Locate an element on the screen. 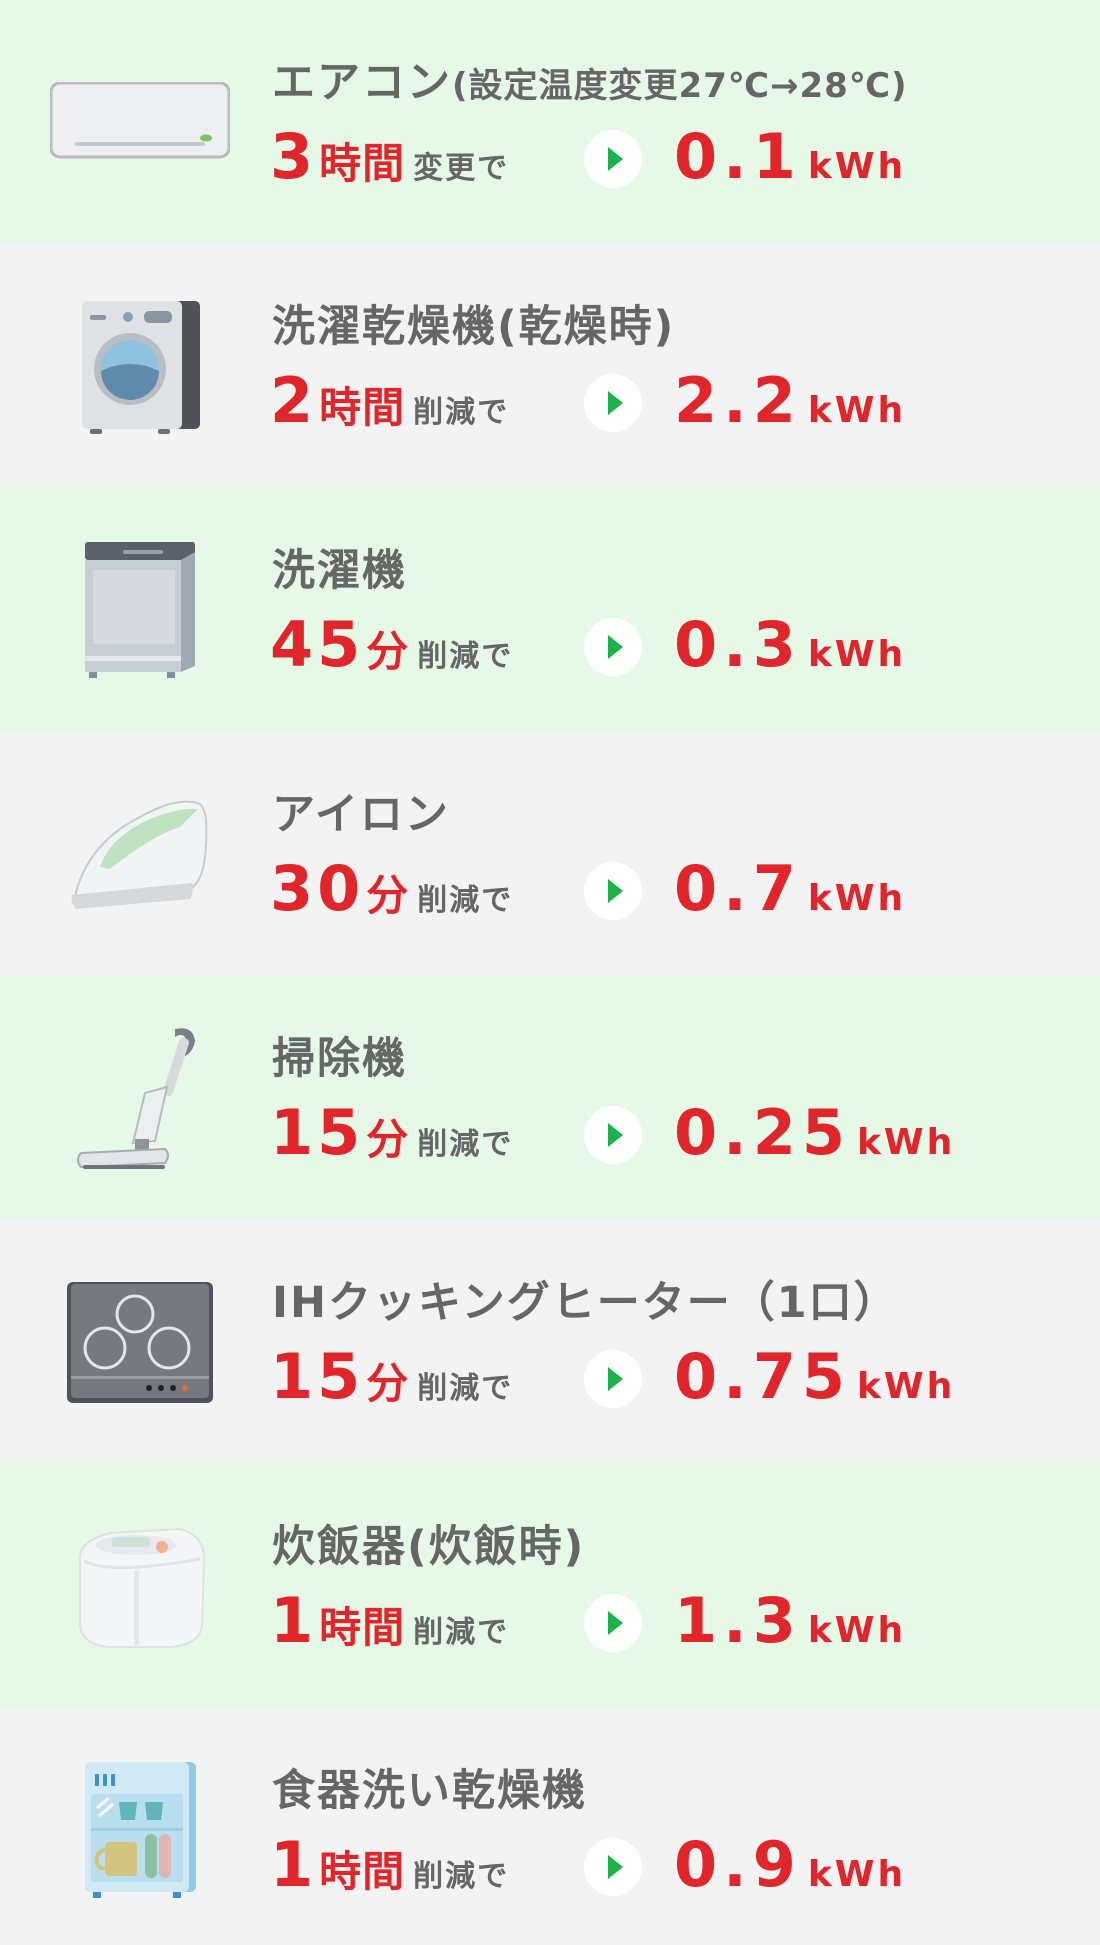 This screenshot has height=1945, width=1100. time-value: 3 is located at coordinates (294, 156).